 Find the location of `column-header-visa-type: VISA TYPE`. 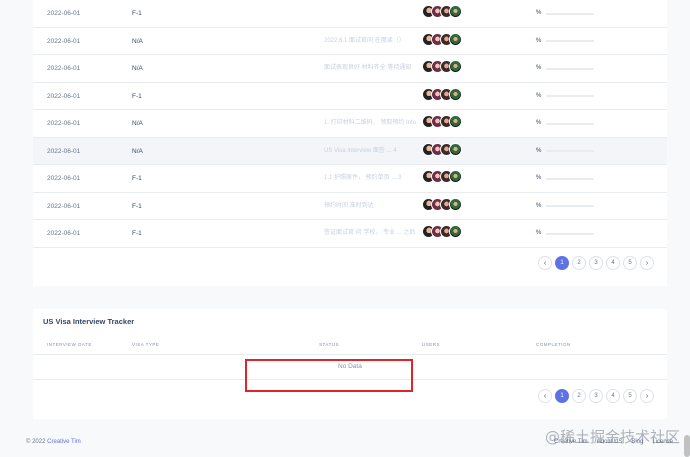

column-header-visa-type: VISA TYPE is located at coordinates (146, 344).